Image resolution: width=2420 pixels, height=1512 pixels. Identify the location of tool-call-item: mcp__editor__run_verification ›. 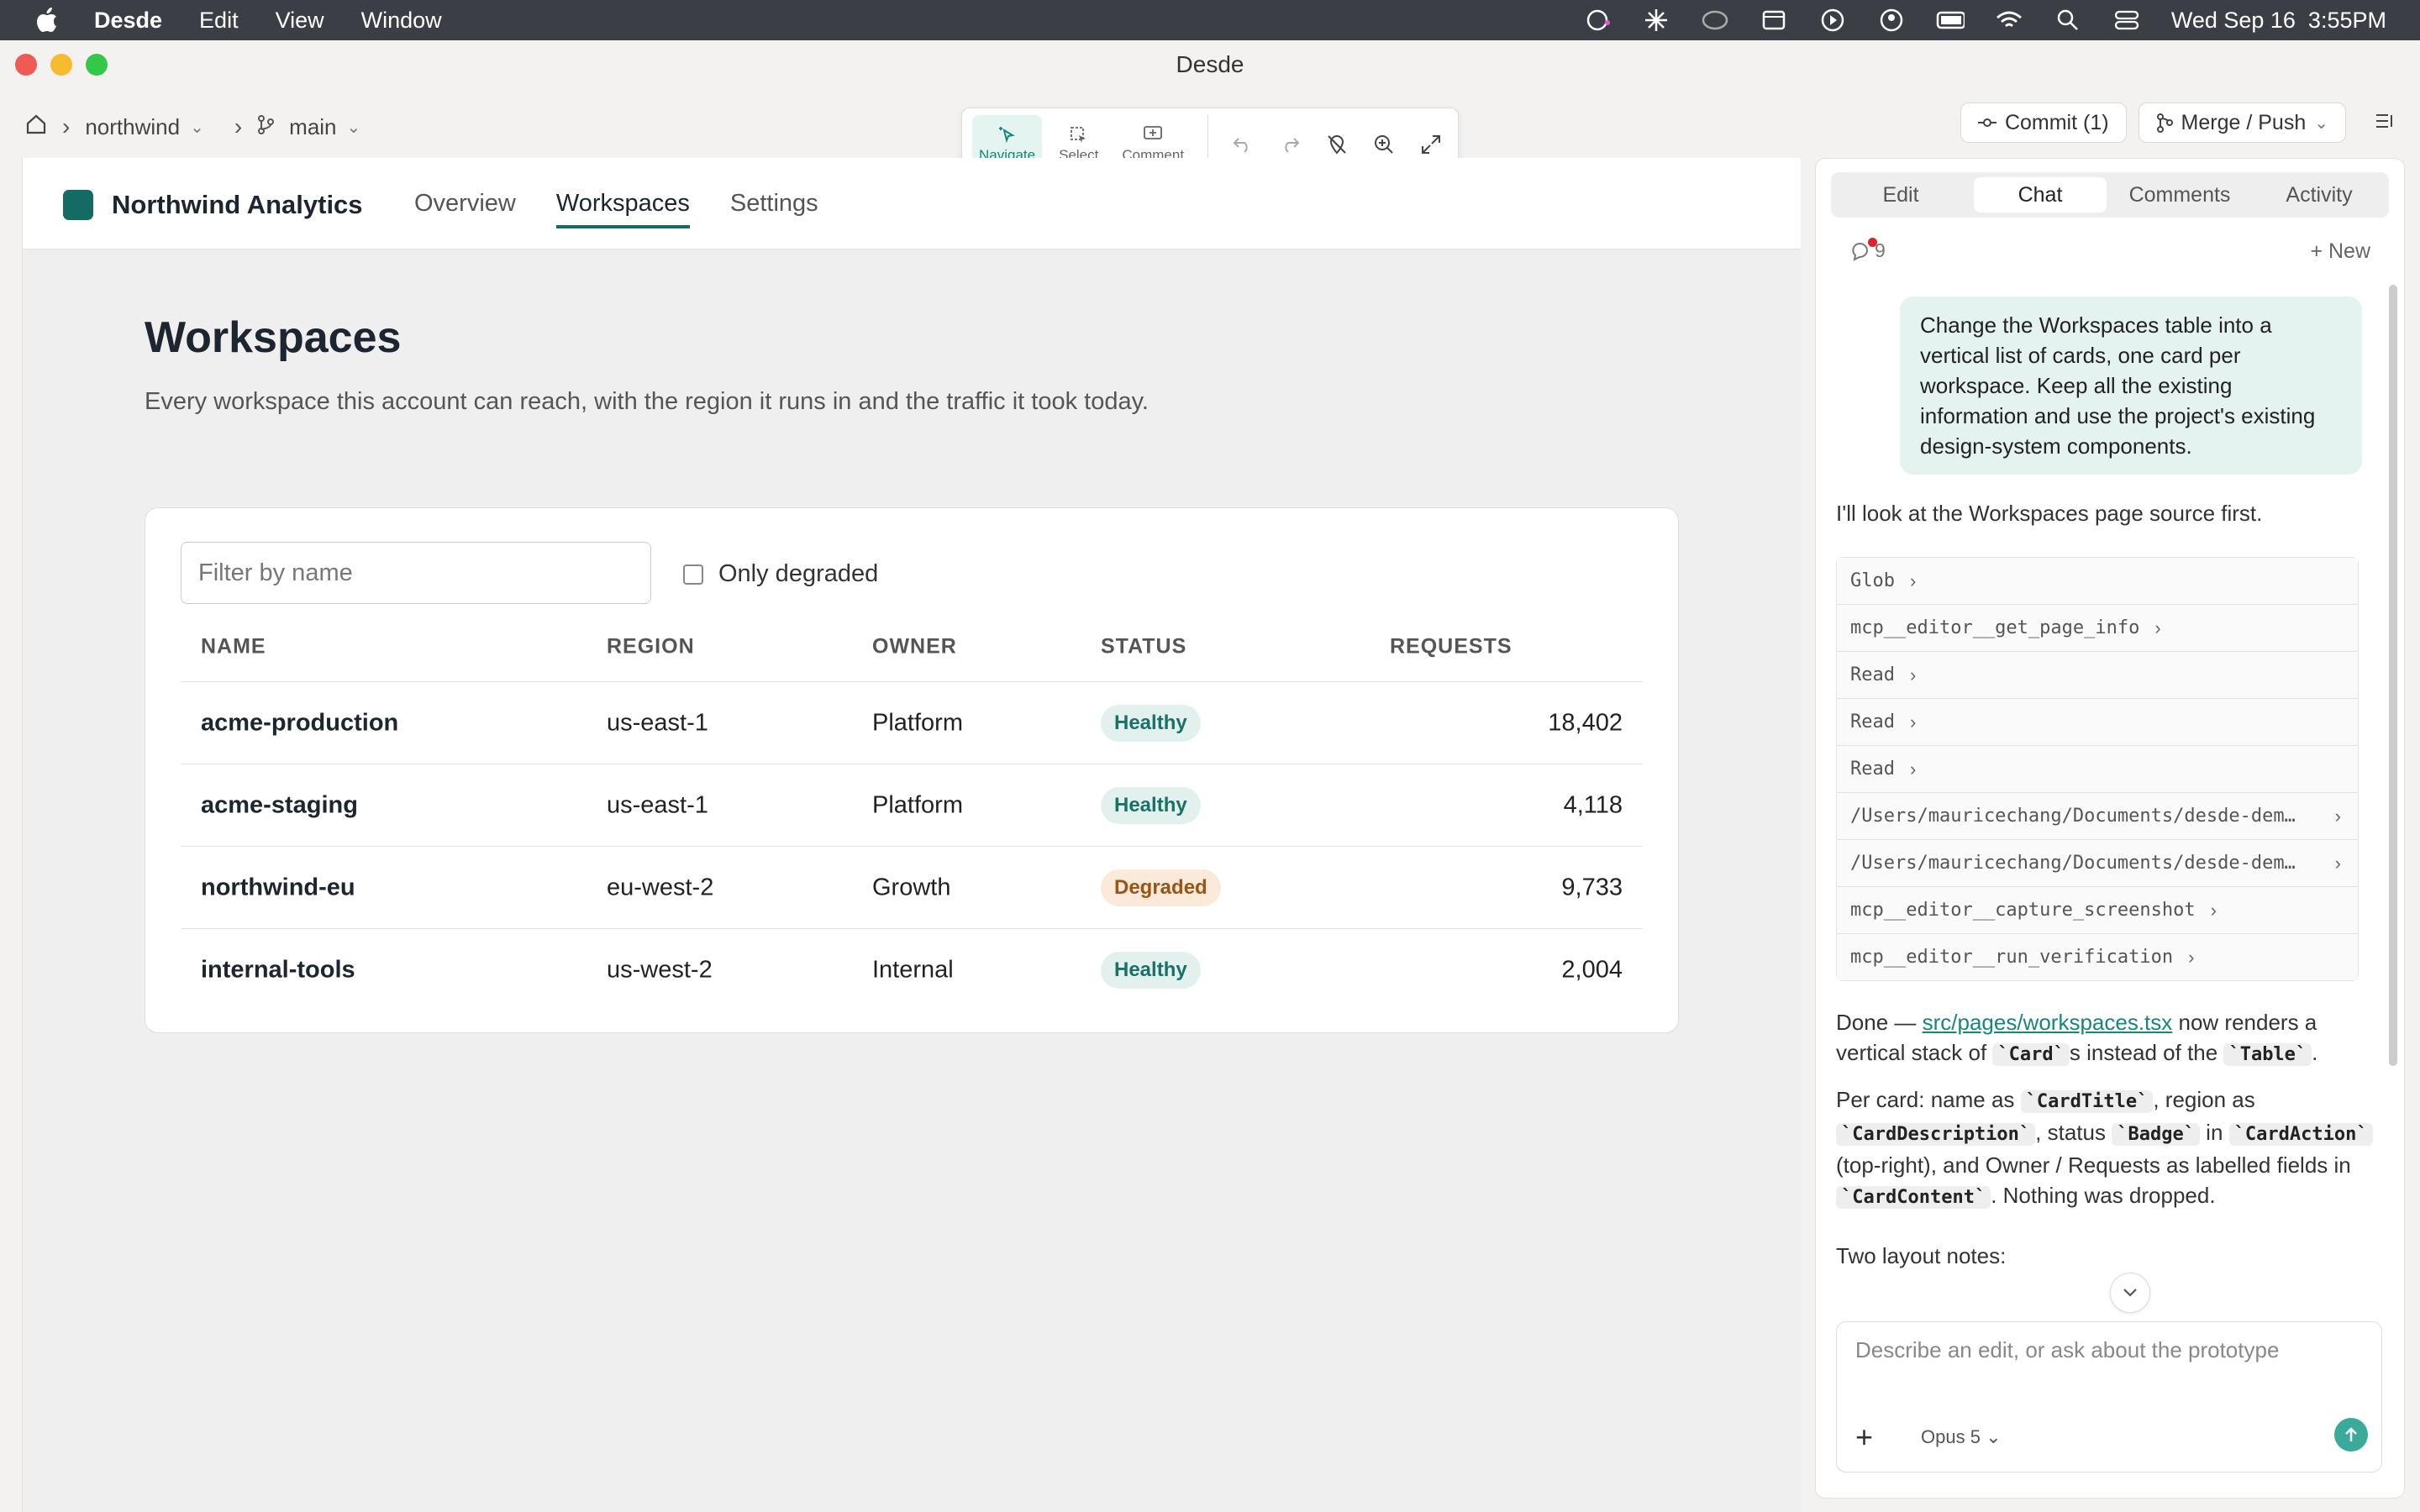
(2097, 957).